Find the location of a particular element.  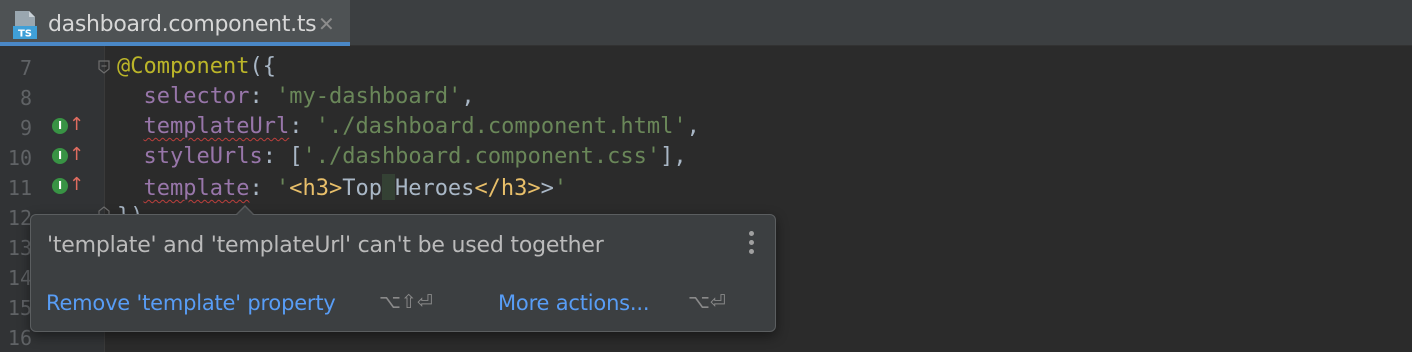

fold-collapse-icon is located at coordinates (104, 67).